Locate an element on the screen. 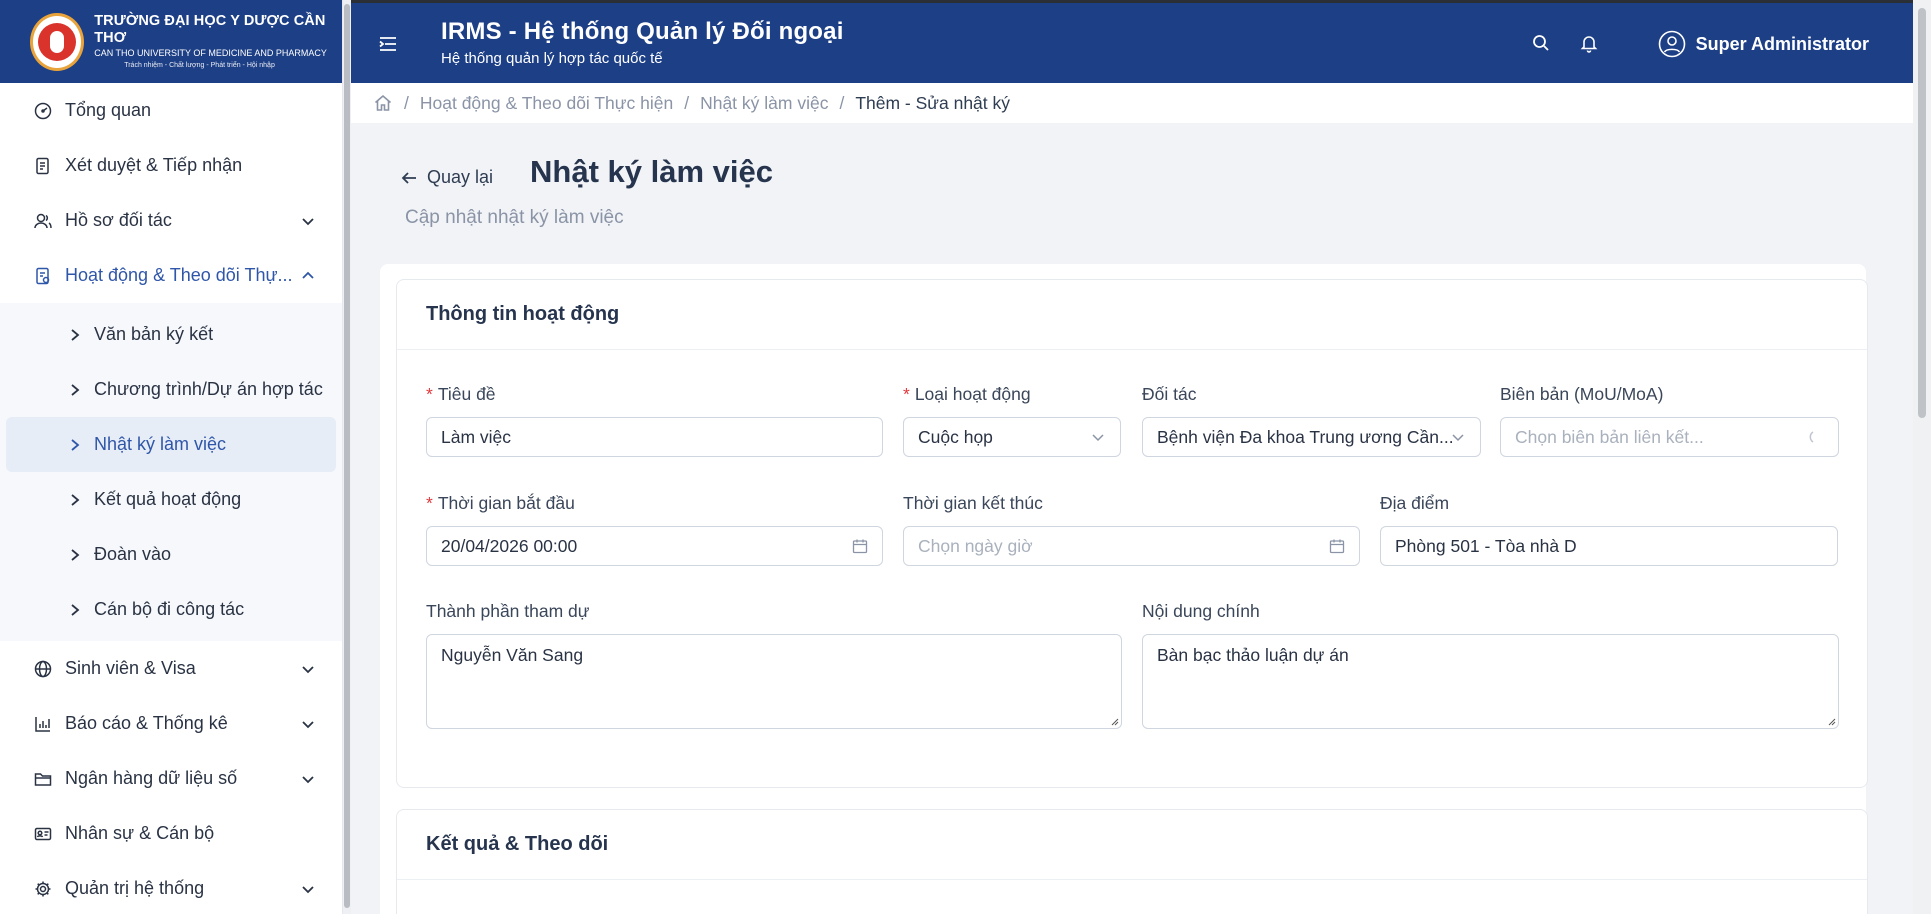 The height and width of the screenshot is (914, 1931). start-time-label-text: Thời gian bắt đầu is located at coordinates (506, 503).